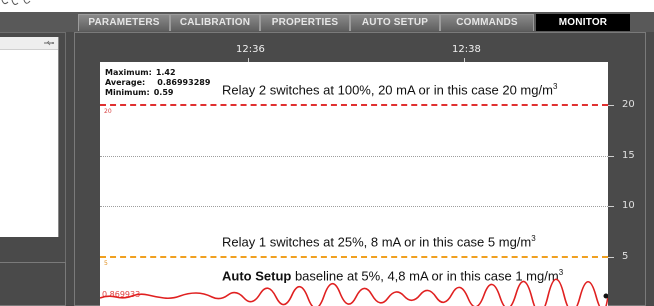 This screenshot has height=306, width=654. Describe the element at coordinates (395, 22) in the screenshot. I see `tab-auto-setup: AUTO SETUP` at that location.